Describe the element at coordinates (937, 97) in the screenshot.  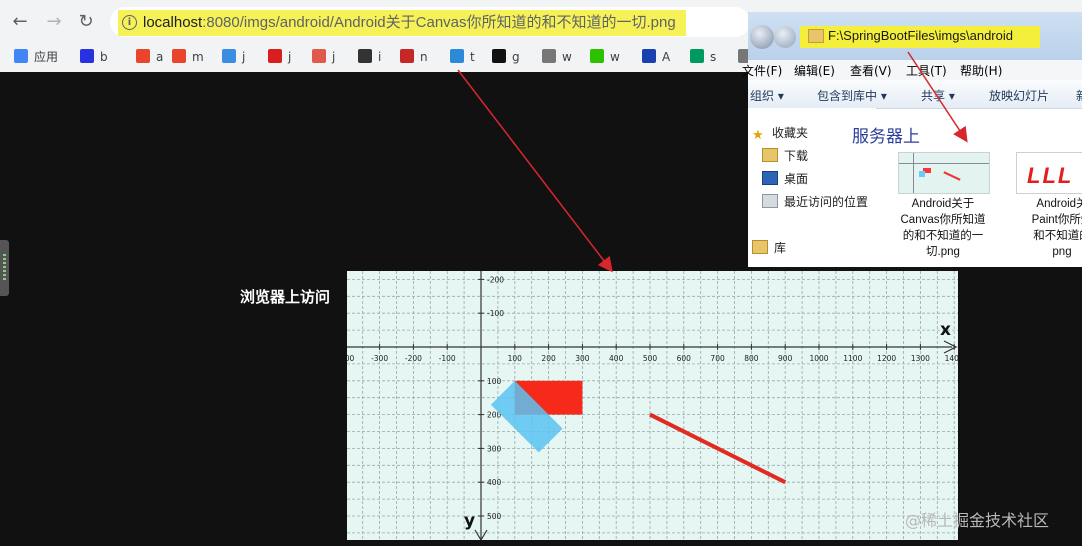
I see `arrow-path-to-file` at that location.